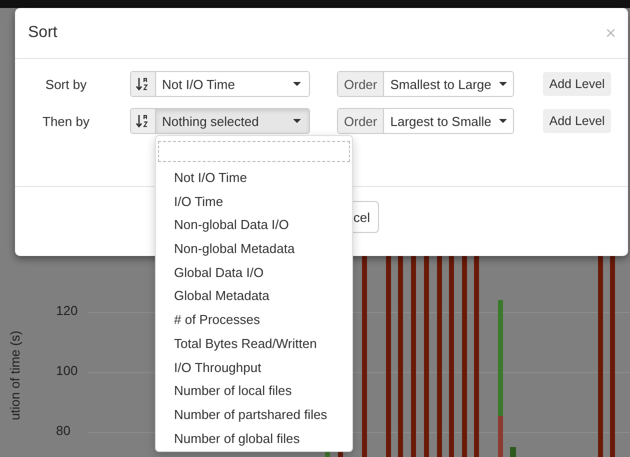 The width and height of the screenshot is (630, 457). Describe the element at coordinates (254, 151) in the screenshot. I see `search-field` at that location.